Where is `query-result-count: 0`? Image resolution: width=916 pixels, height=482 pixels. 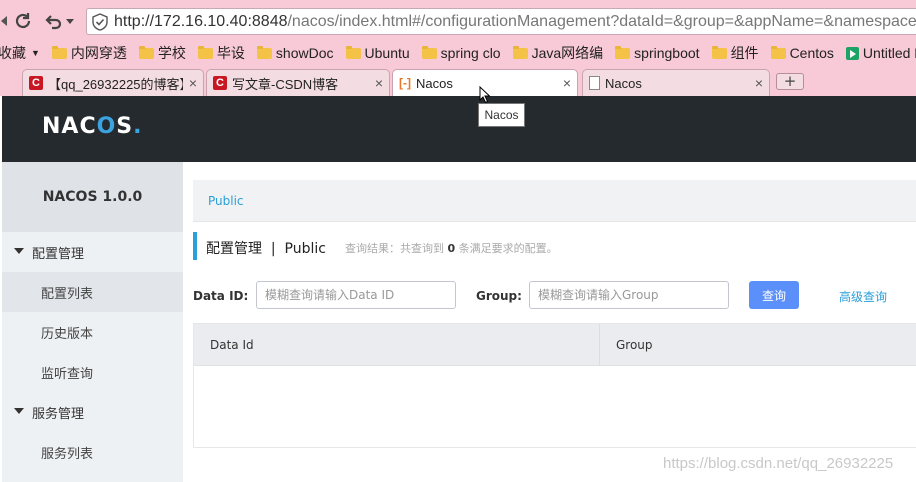 query-result-count: 0 is located at coordinates (451, 248).